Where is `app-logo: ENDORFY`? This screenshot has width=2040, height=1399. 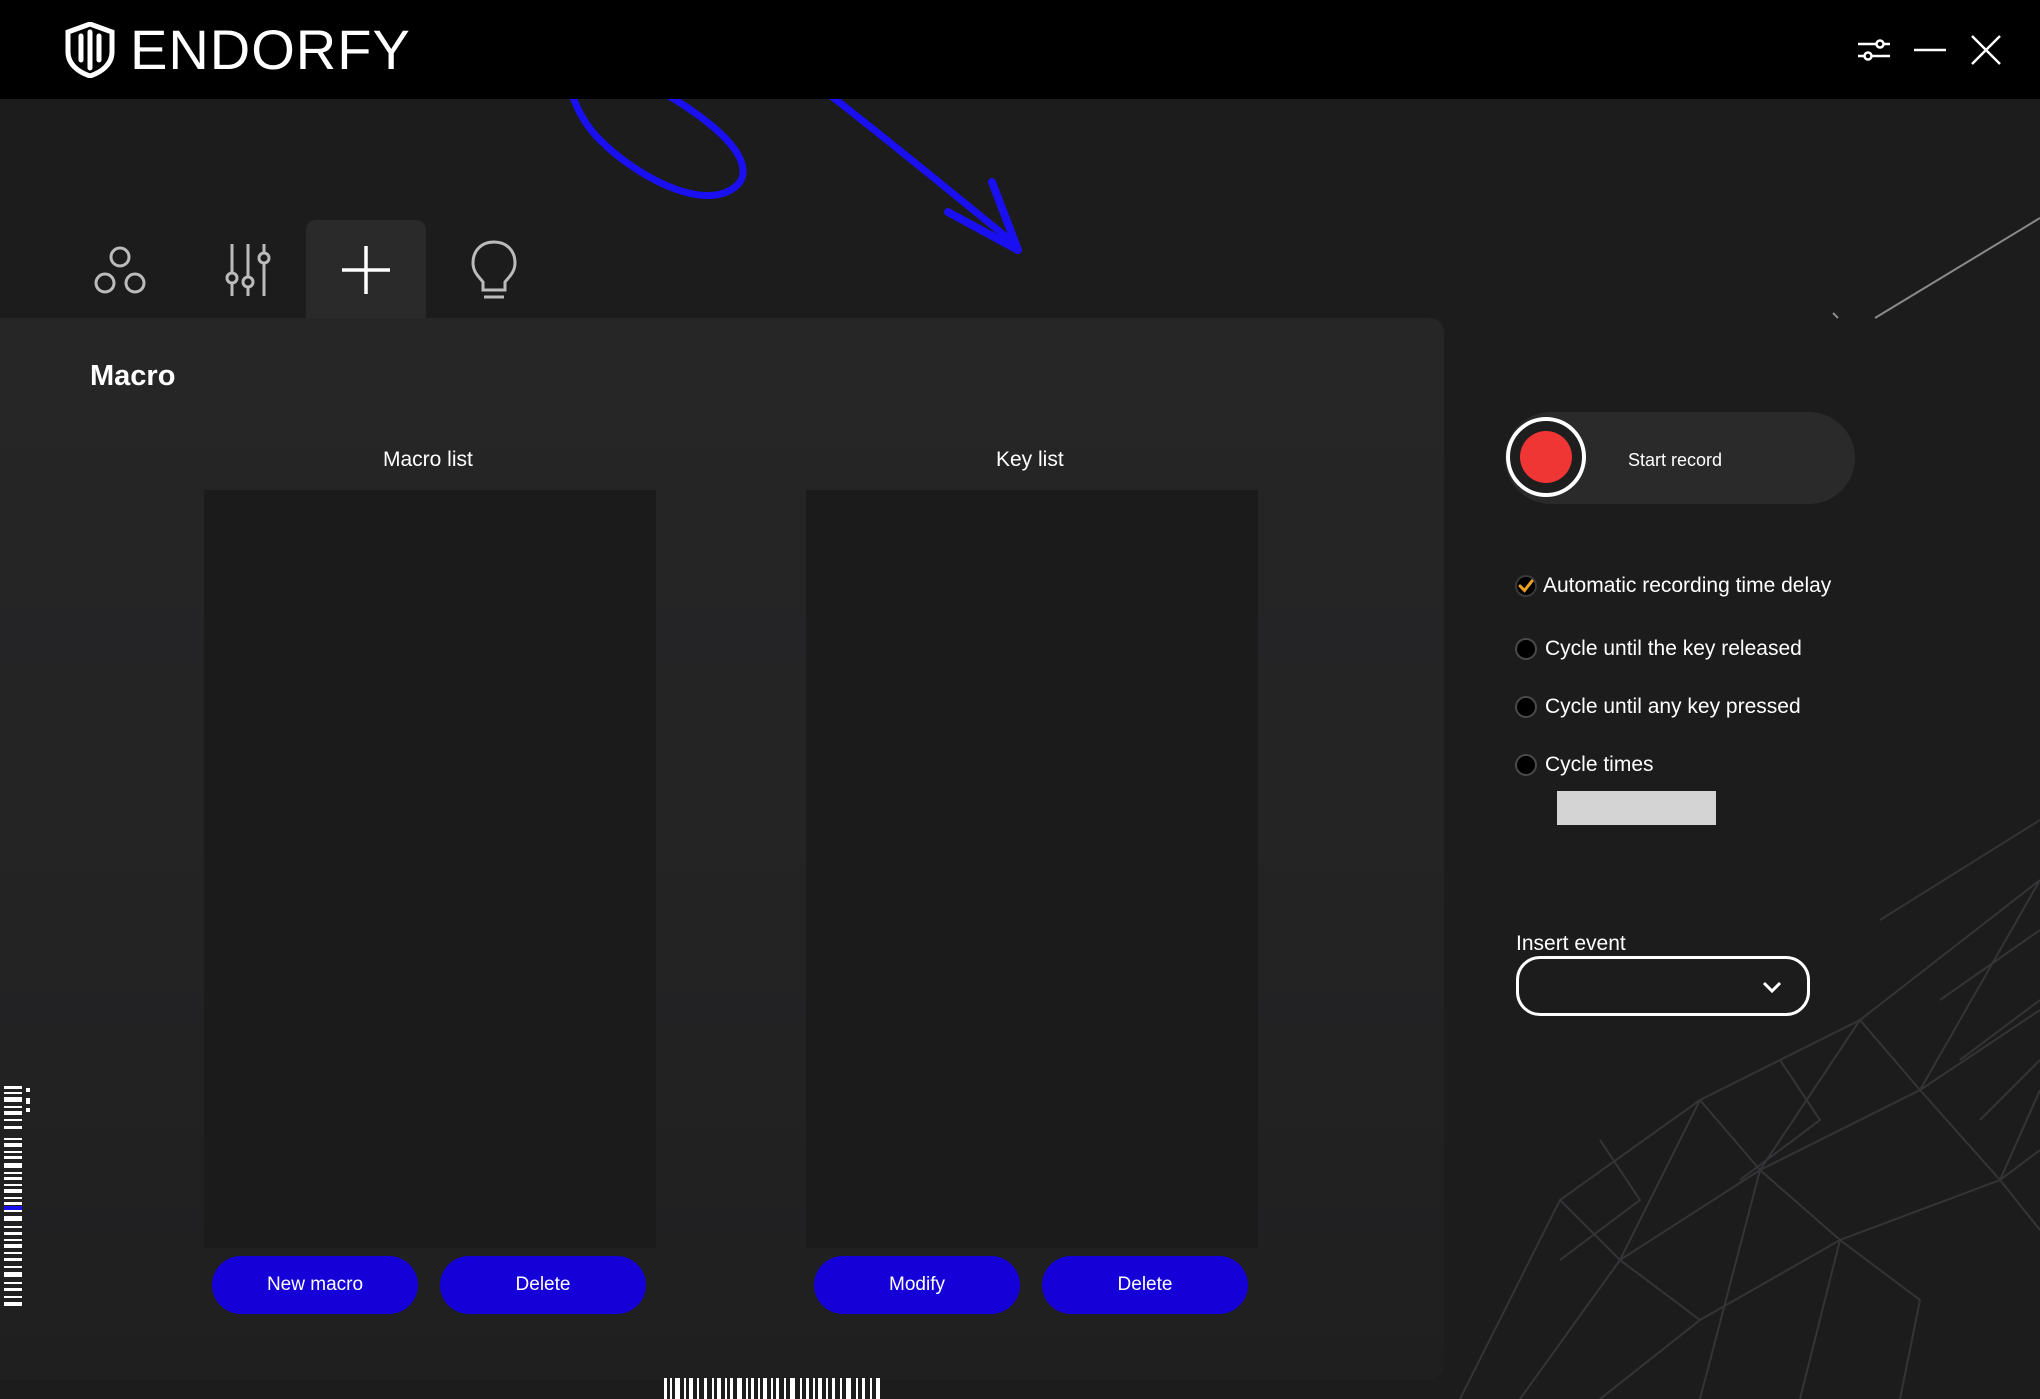 app-logo: ENDORFY is located at coordinates (237, 50).